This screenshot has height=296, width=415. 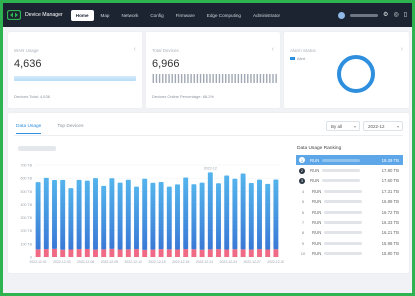 What do you see at coordinates (364, 15) in the screenshot?
I see `user-name` at bounding box center [364, 15].